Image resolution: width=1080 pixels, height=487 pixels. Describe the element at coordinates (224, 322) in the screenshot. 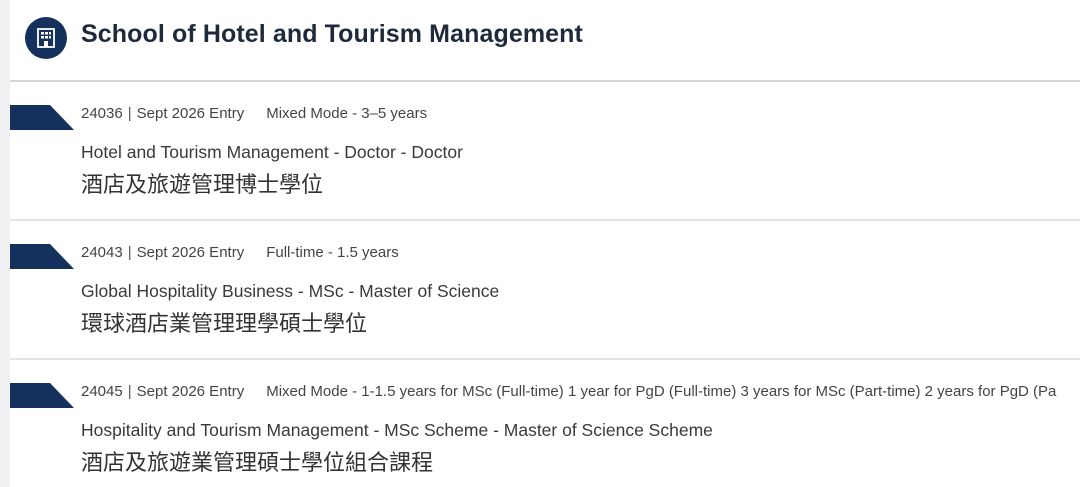

I see `program-name-zh: 環球酒店業管理理學碩士學位` at that location.